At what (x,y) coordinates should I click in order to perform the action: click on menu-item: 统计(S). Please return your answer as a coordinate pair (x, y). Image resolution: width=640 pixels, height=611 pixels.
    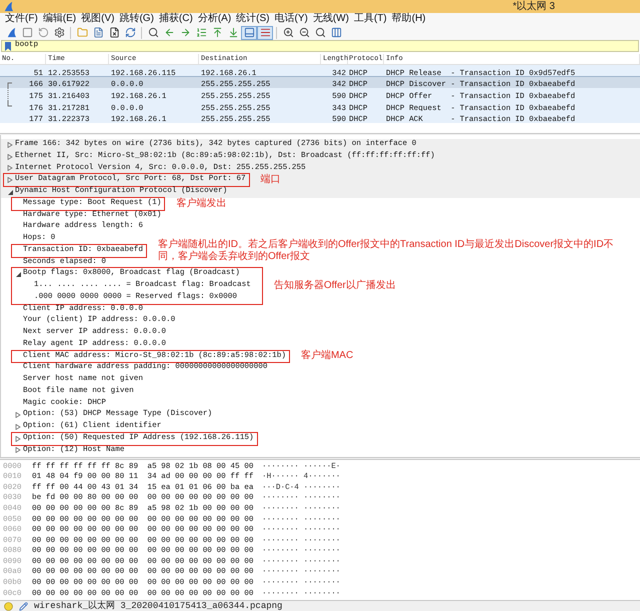
    Looking at the image, I should click on (252, 19).